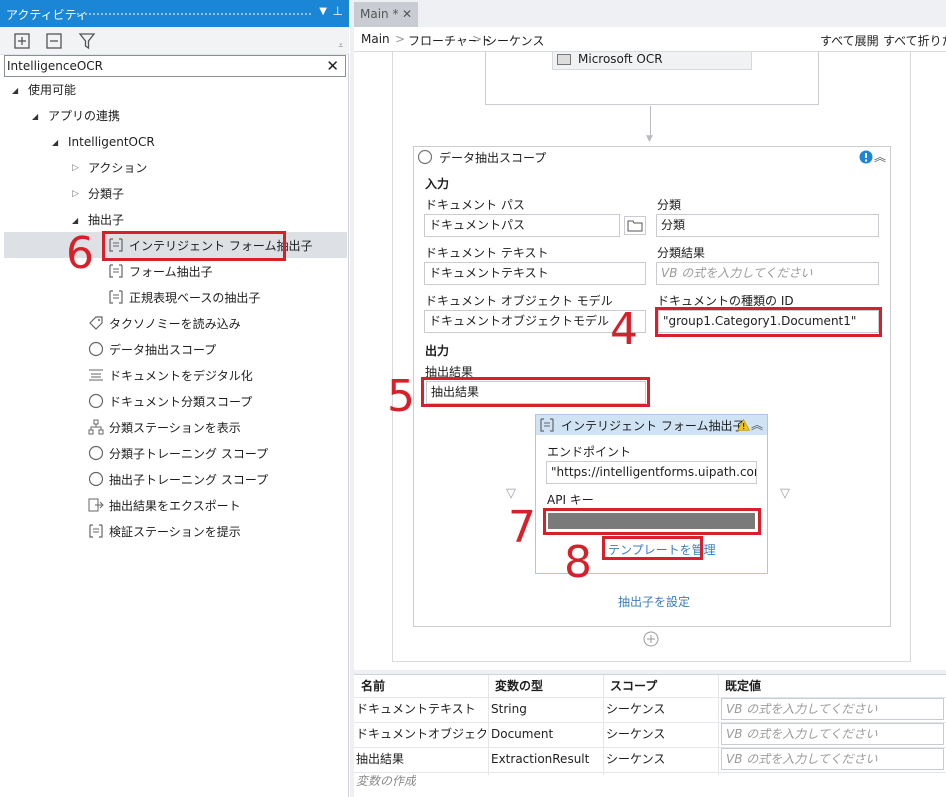 This screenshot has width=946, height=797. What do you see at coordinates (785, 493) in the screenshot?
I see `drop-right-arrow-icon: ▽` at bounding box center [785, 493].